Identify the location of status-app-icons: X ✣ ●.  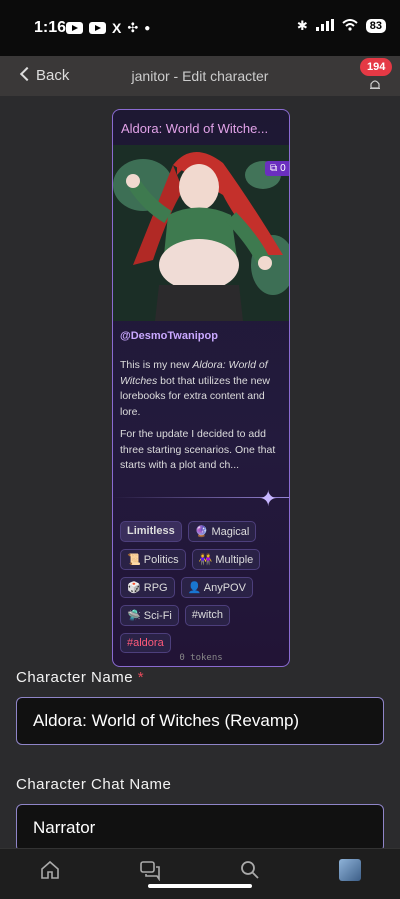
(108, 28).